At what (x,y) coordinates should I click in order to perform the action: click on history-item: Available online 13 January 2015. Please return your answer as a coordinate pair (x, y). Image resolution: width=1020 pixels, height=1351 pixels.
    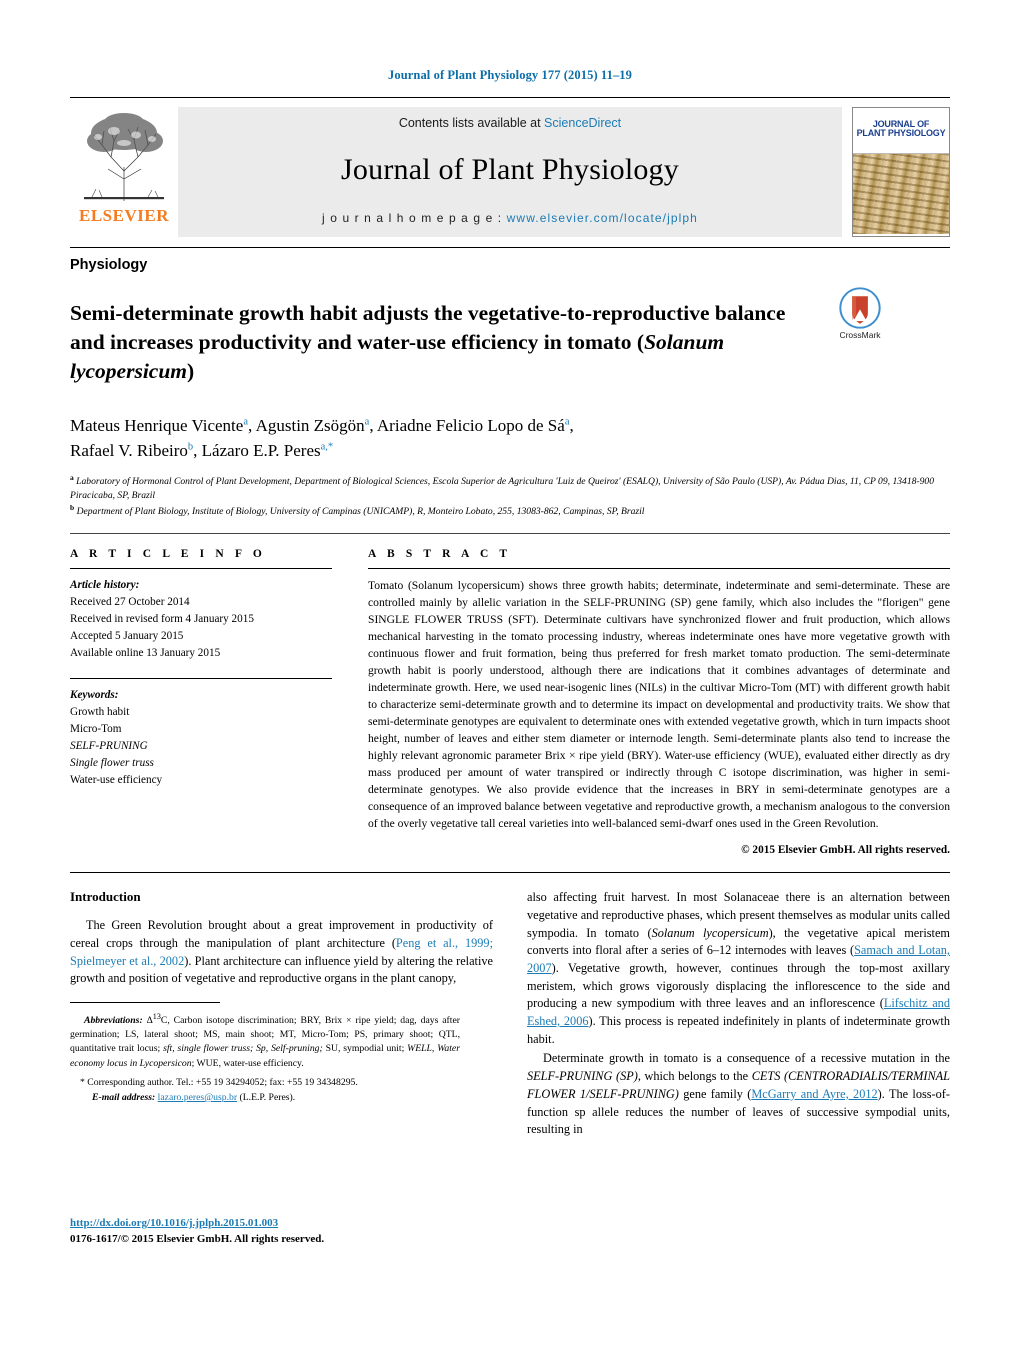
    Looking at the image, I should click on (145, 652).